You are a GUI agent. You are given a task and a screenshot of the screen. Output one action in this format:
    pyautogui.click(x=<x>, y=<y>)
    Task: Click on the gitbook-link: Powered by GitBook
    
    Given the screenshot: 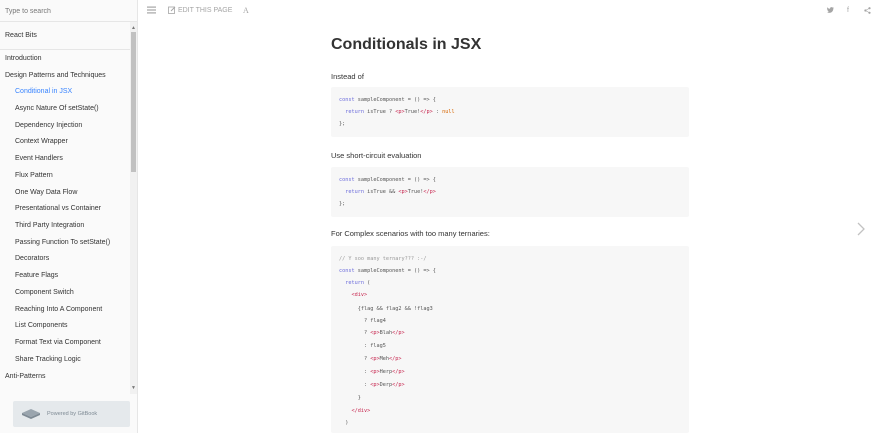 What is the action you would take?
    pyautogui.click(x=71, y=414)
    